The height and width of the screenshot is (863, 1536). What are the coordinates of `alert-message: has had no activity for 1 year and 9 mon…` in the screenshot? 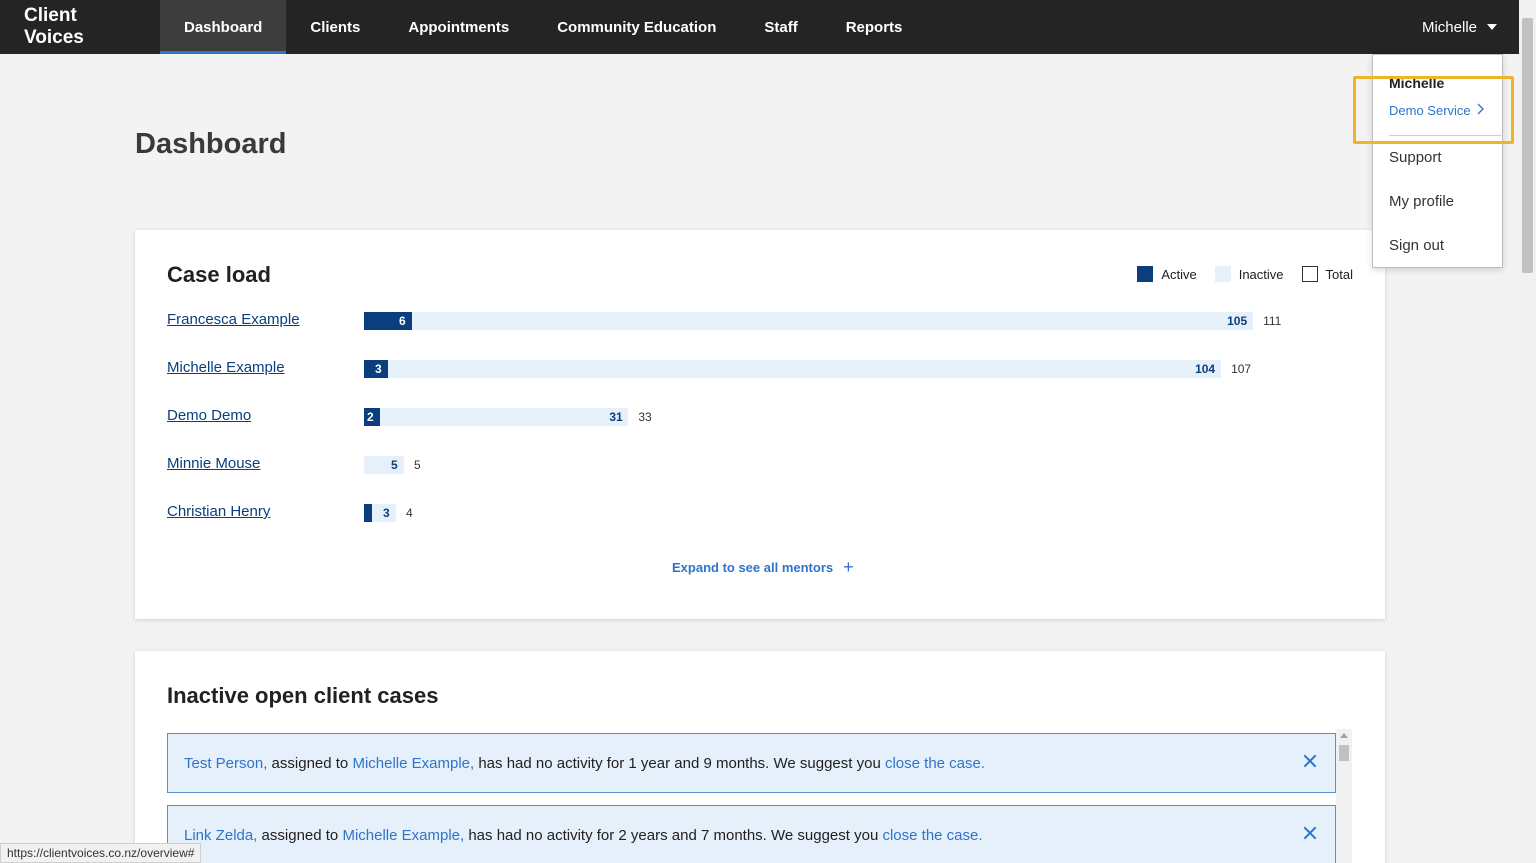 It's located at (679, 763).